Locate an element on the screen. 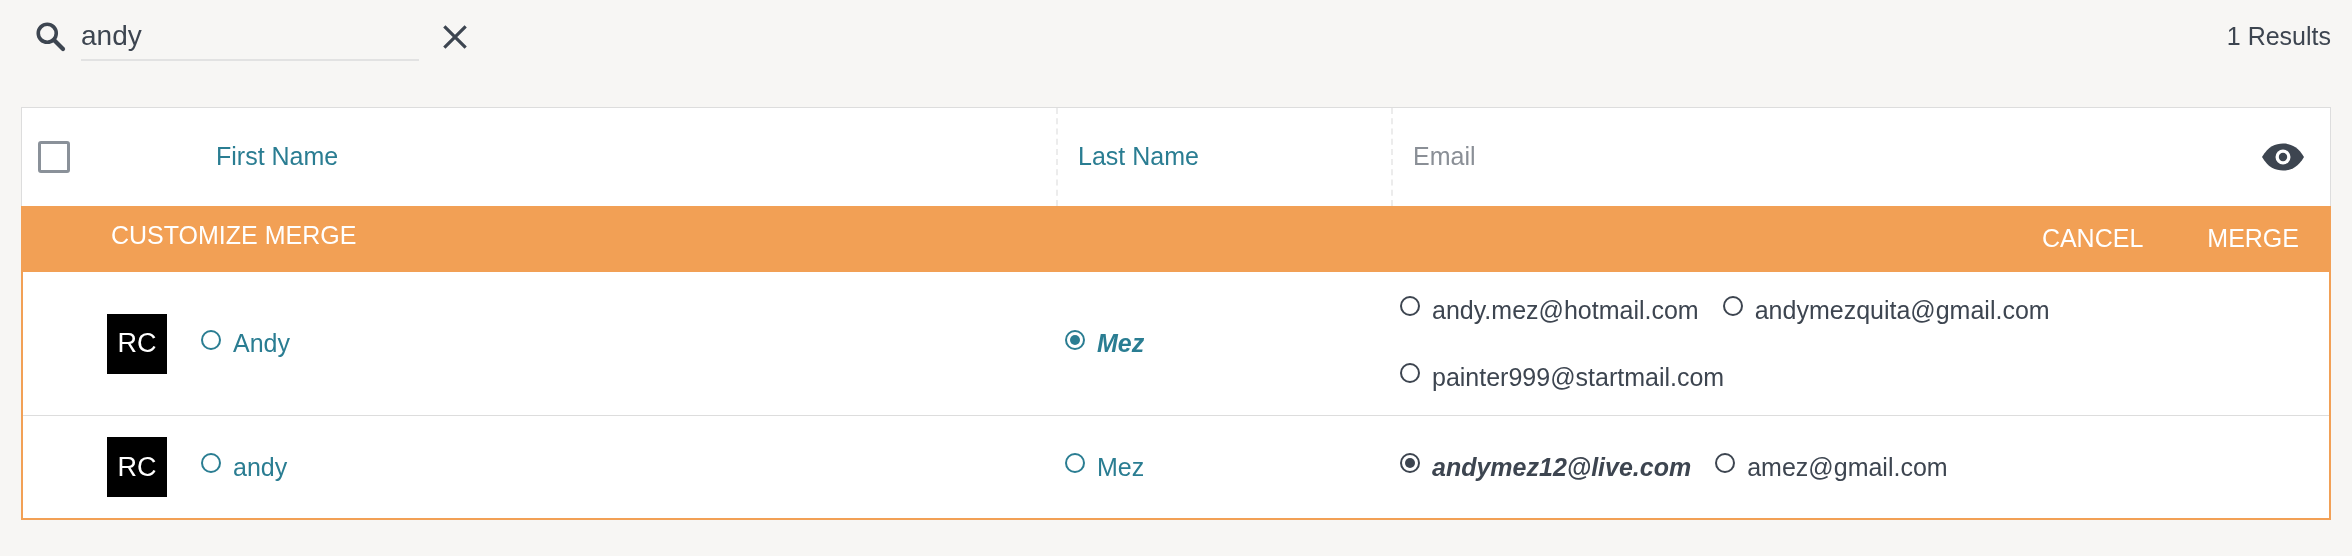 This screenshot has width=2352, height=556. radio-option: andy.mez@hotmail.com is located at coordinates (1549, 310).